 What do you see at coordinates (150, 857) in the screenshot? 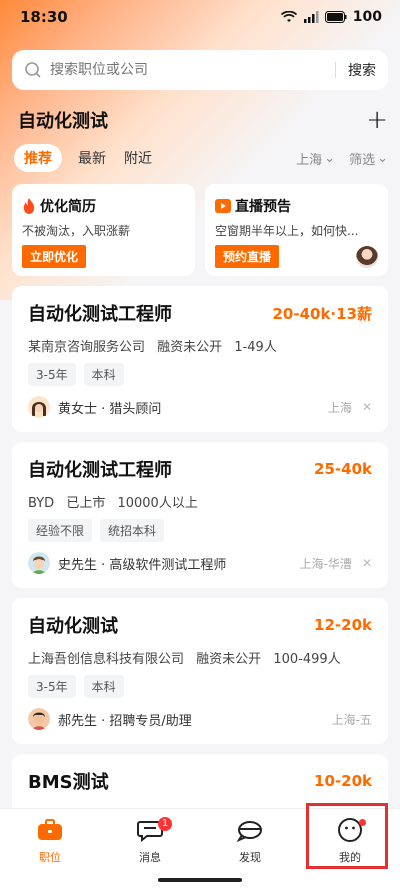
I see `nav-label: 消息` at bounding box center [150, 857].